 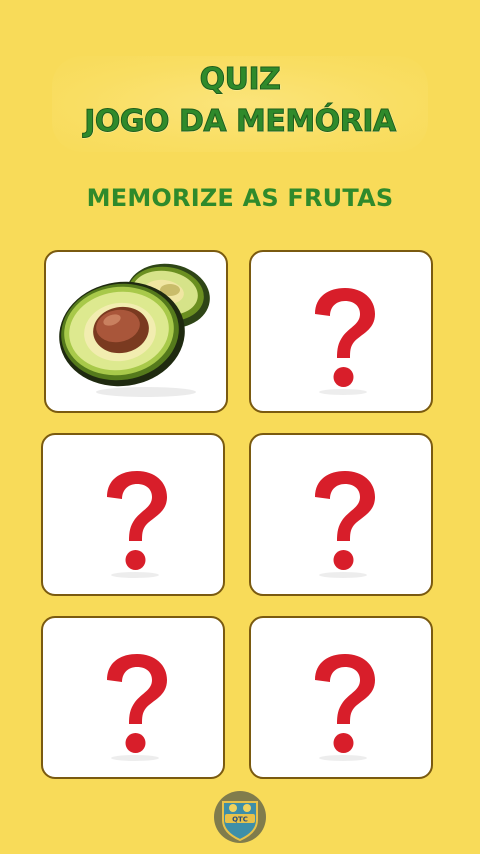 I want to click on logo-text: QTC, so click(x=240, y=820).